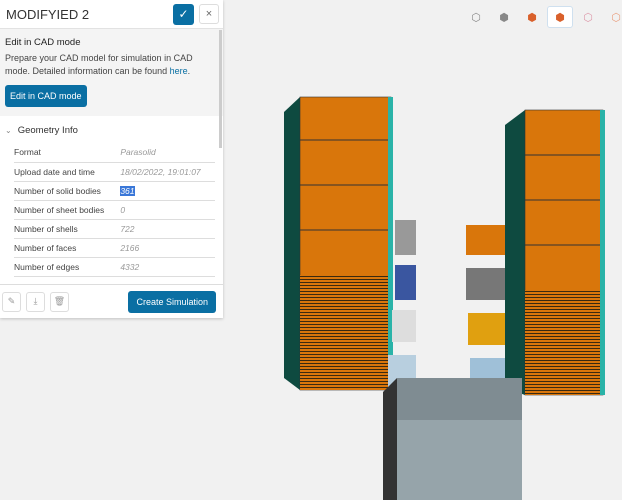  What do you see at coordinates (47, 130) in the screenshot?
I see `geometry-info-title: Geometry Info` at bounding box center [47, 130].